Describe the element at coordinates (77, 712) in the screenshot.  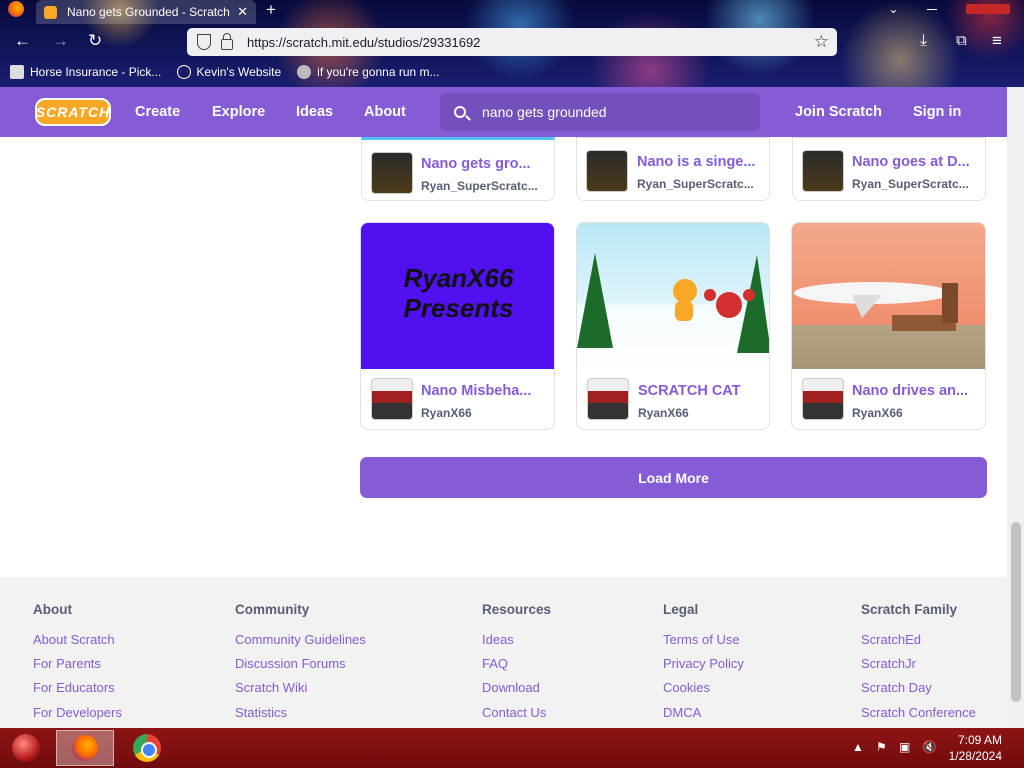
I see `footer-link: For Developers` at that location.